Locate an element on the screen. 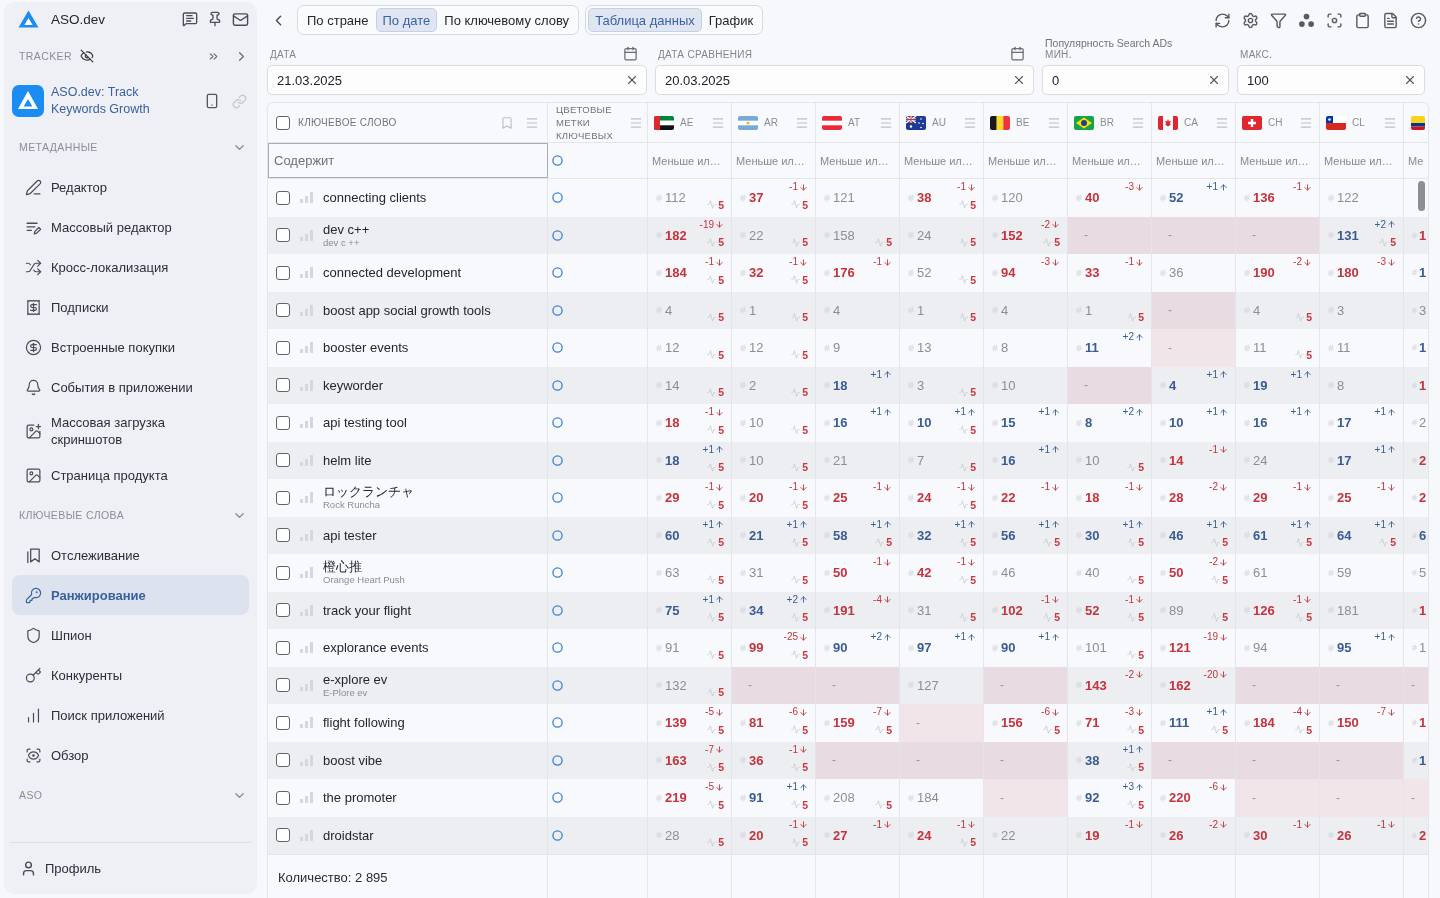 The height and width of the screenshot is (898, 1440). date-field: 21.03.2025 is located at coordinates (457, 80).